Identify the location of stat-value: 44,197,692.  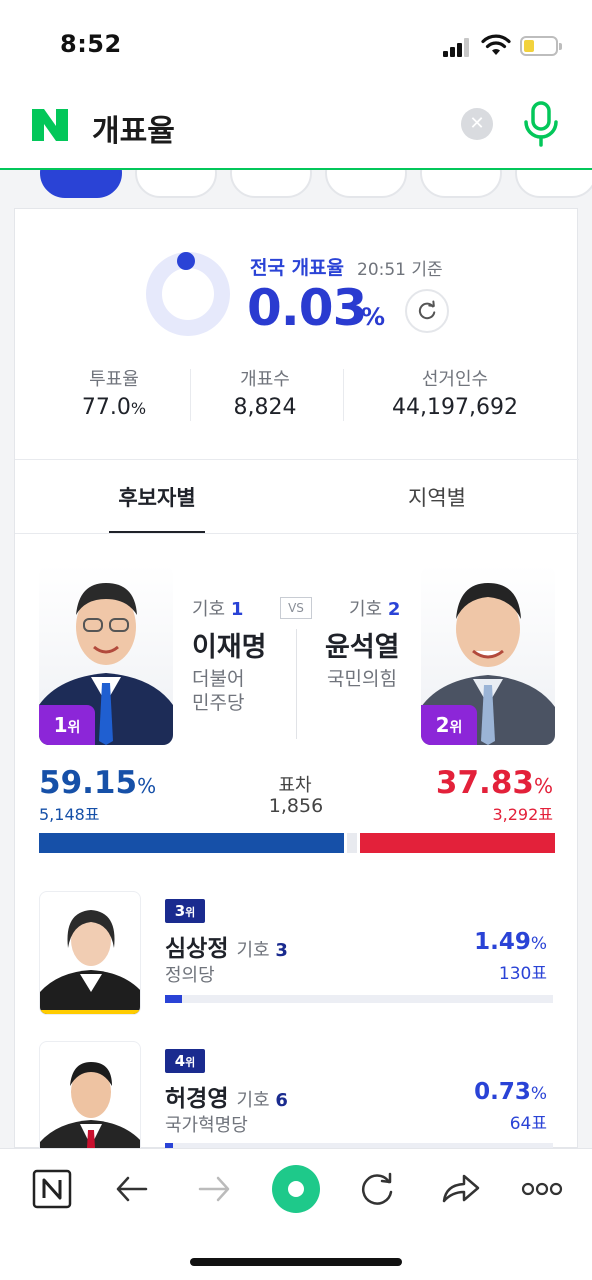
(455, 407).